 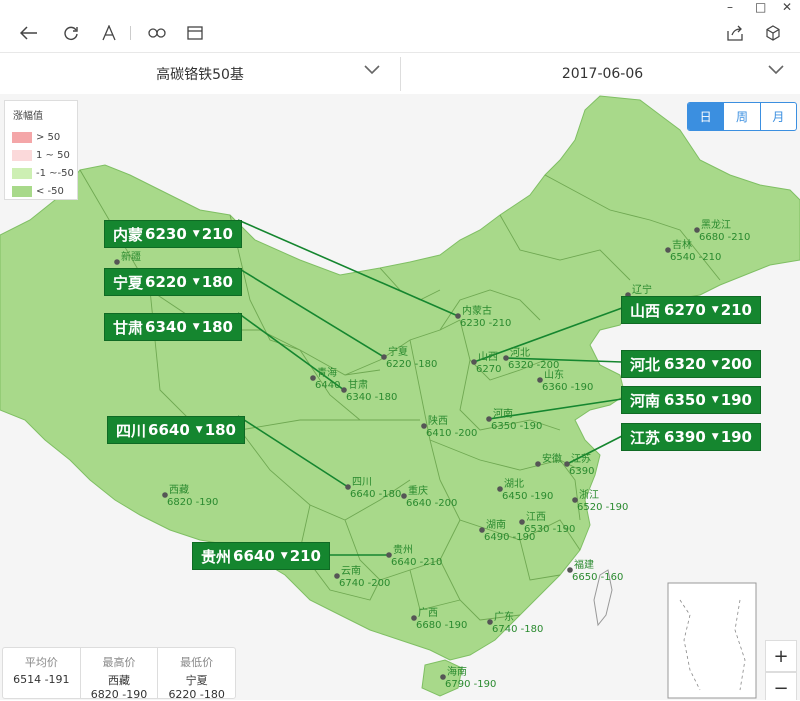 What do you see at coordinates (477, 310) in the screenshot?
I see `province-name: 内蒙古` at bounding box center [477, 310].